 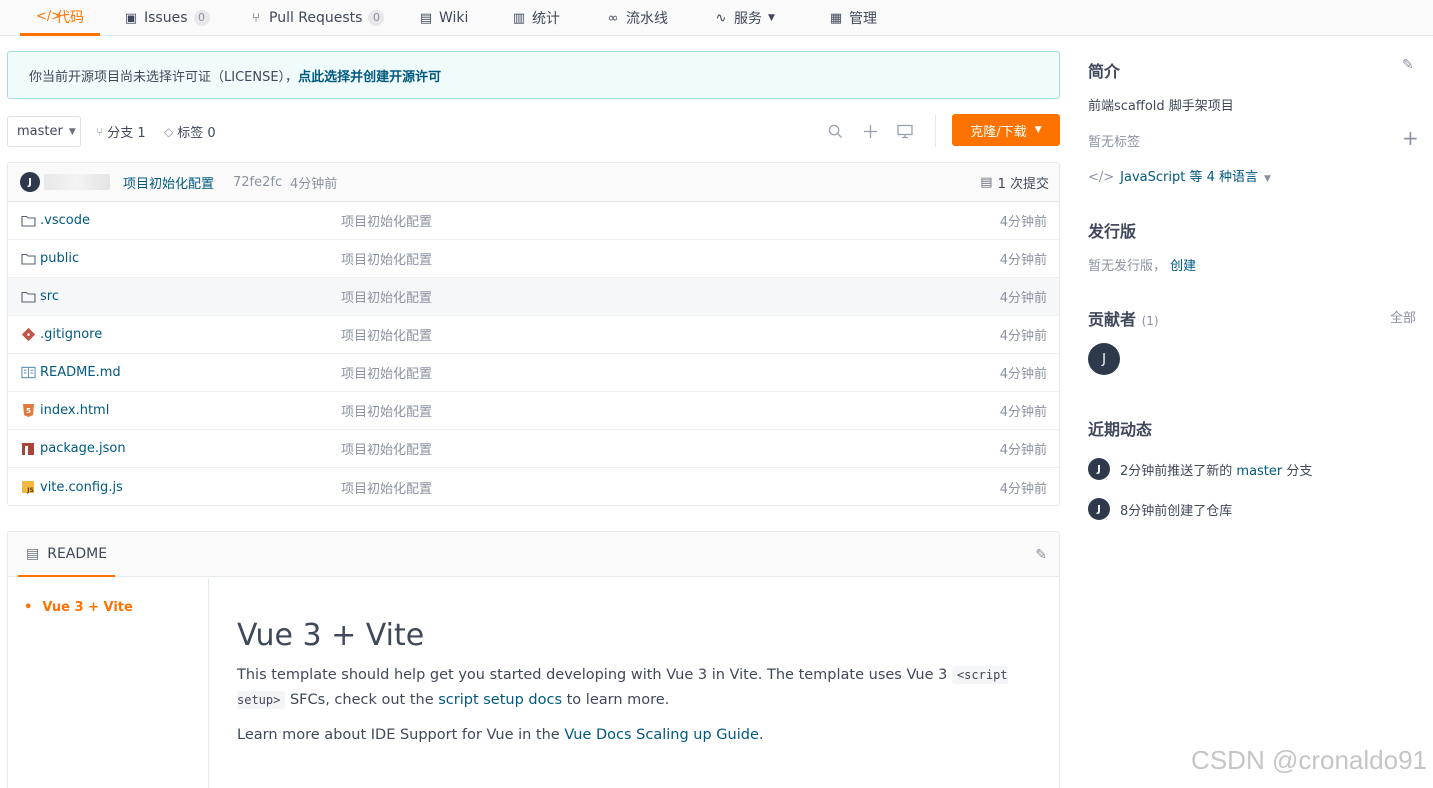 I want to click on tab-service: ∿ 服务 ▼, so click(x=744, y=18).